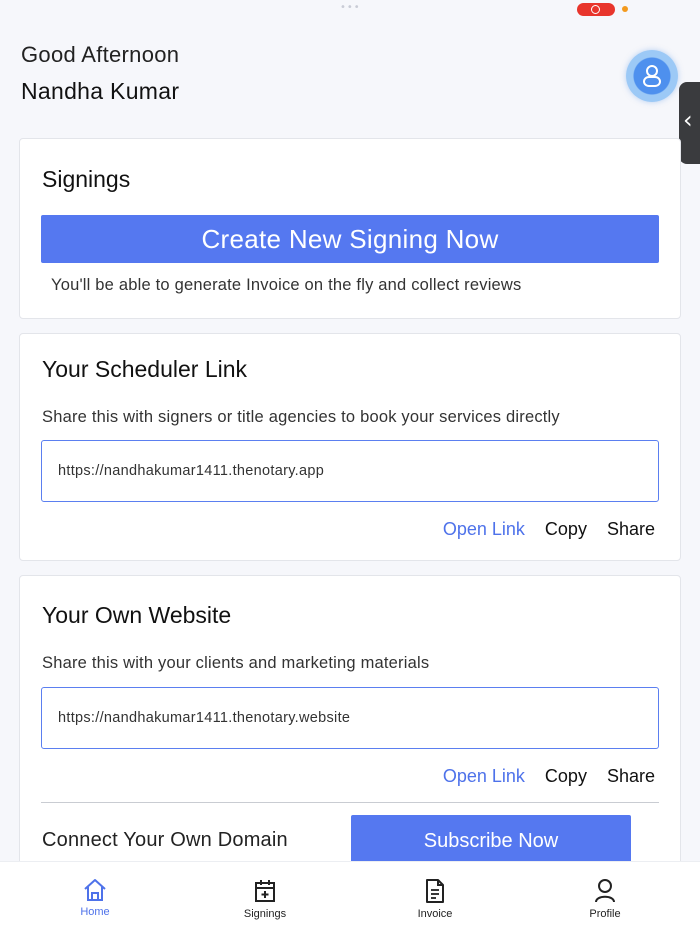 This screenshot has width=700, height=934. What do you see at coordinates (435, 914) in the screenshot?
I see `tab-invoice-label: Invoice` at bounding box center [435, 914].